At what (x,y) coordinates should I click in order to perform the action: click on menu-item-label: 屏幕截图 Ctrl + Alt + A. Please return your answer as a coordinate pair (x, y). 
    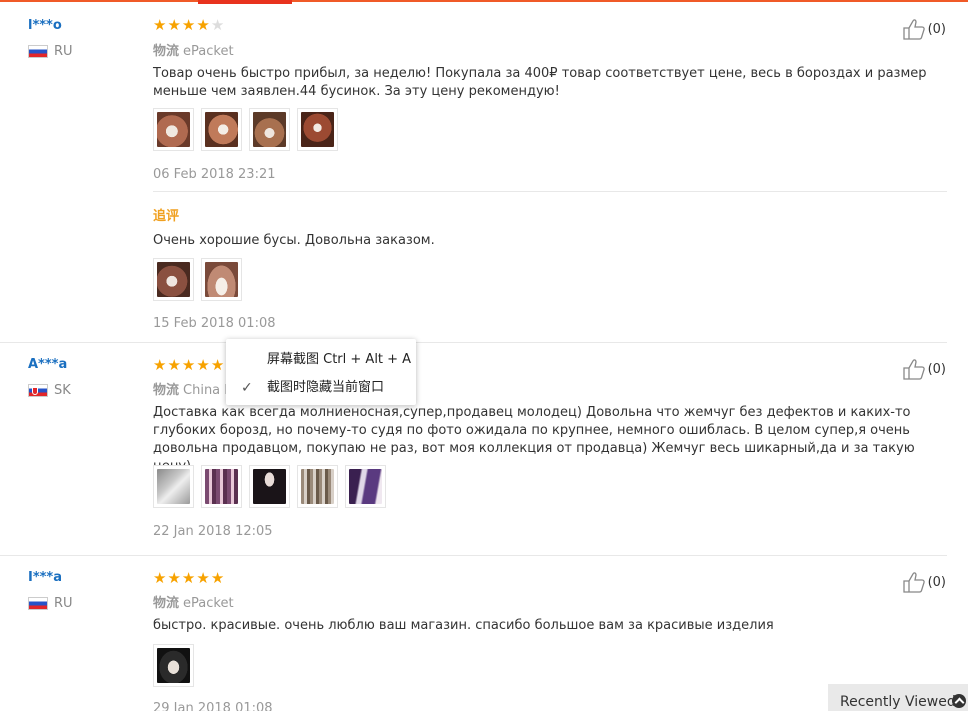
    Looking at the image, I should click on (339, 359).